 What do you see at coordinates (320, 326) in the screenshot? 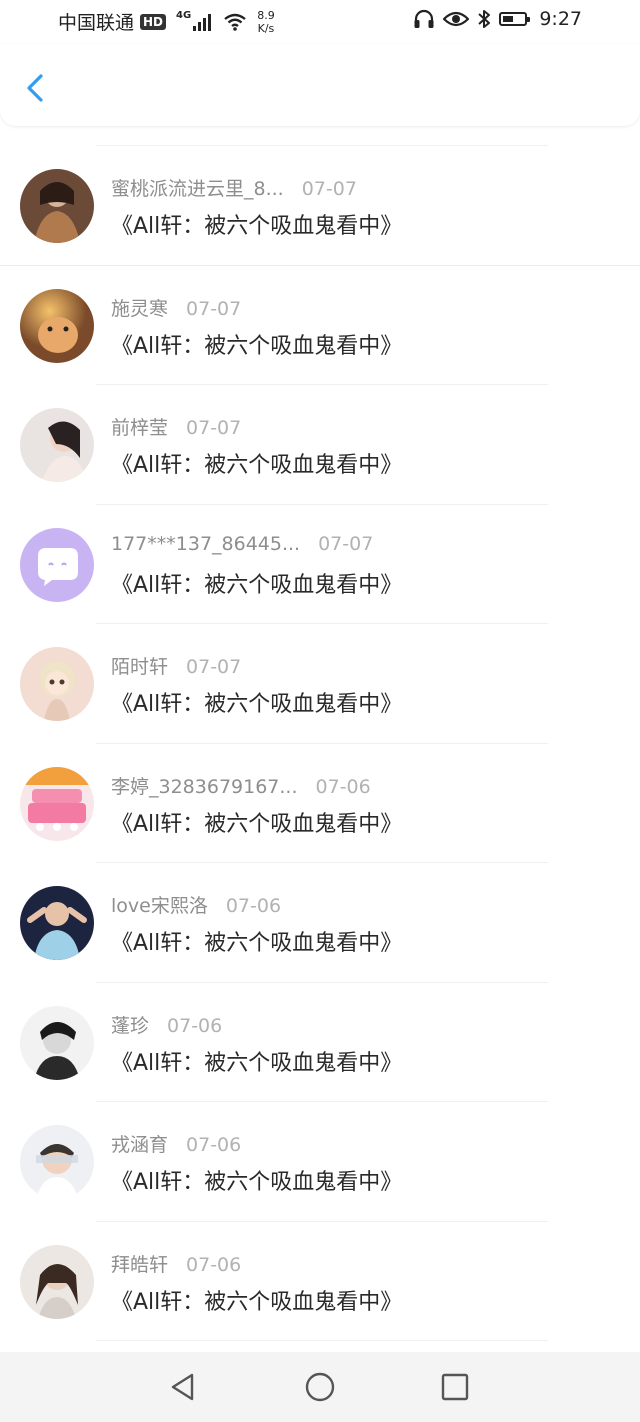
I see `list-item: 施灵寒 07-07 《All轩：被六个吸血鬼看中》` at bounding box center [320, 326].